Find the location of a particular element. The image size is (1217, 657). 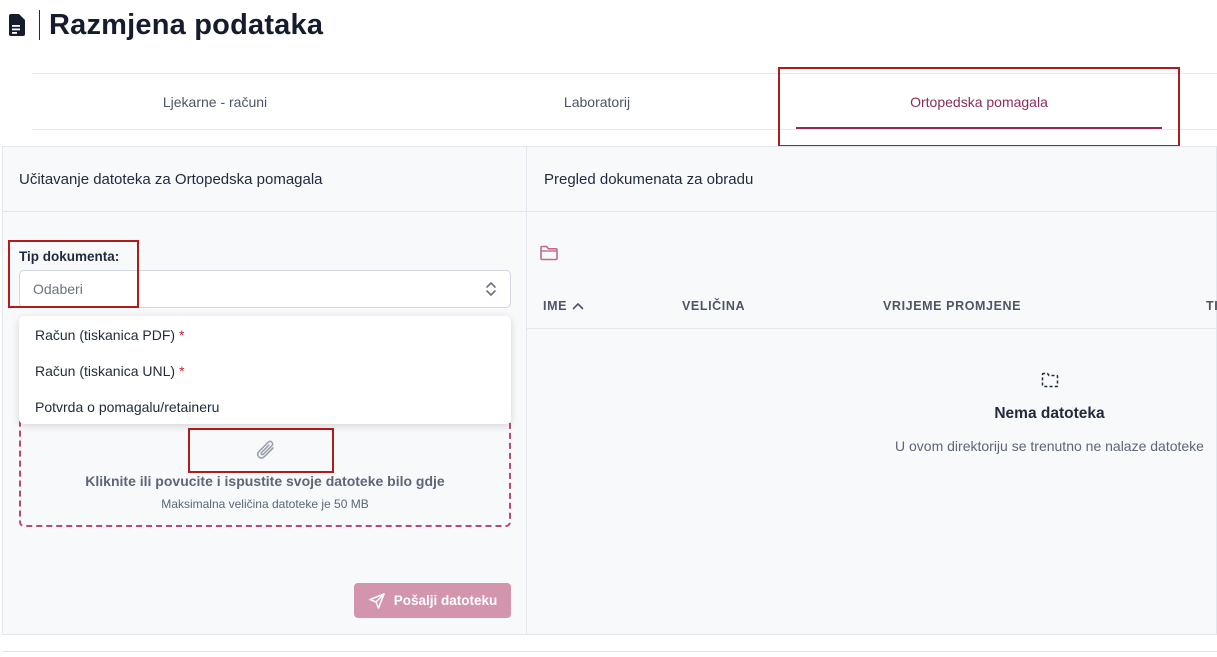

document-type-select: Odaberi is located at coordinates (265, 289).